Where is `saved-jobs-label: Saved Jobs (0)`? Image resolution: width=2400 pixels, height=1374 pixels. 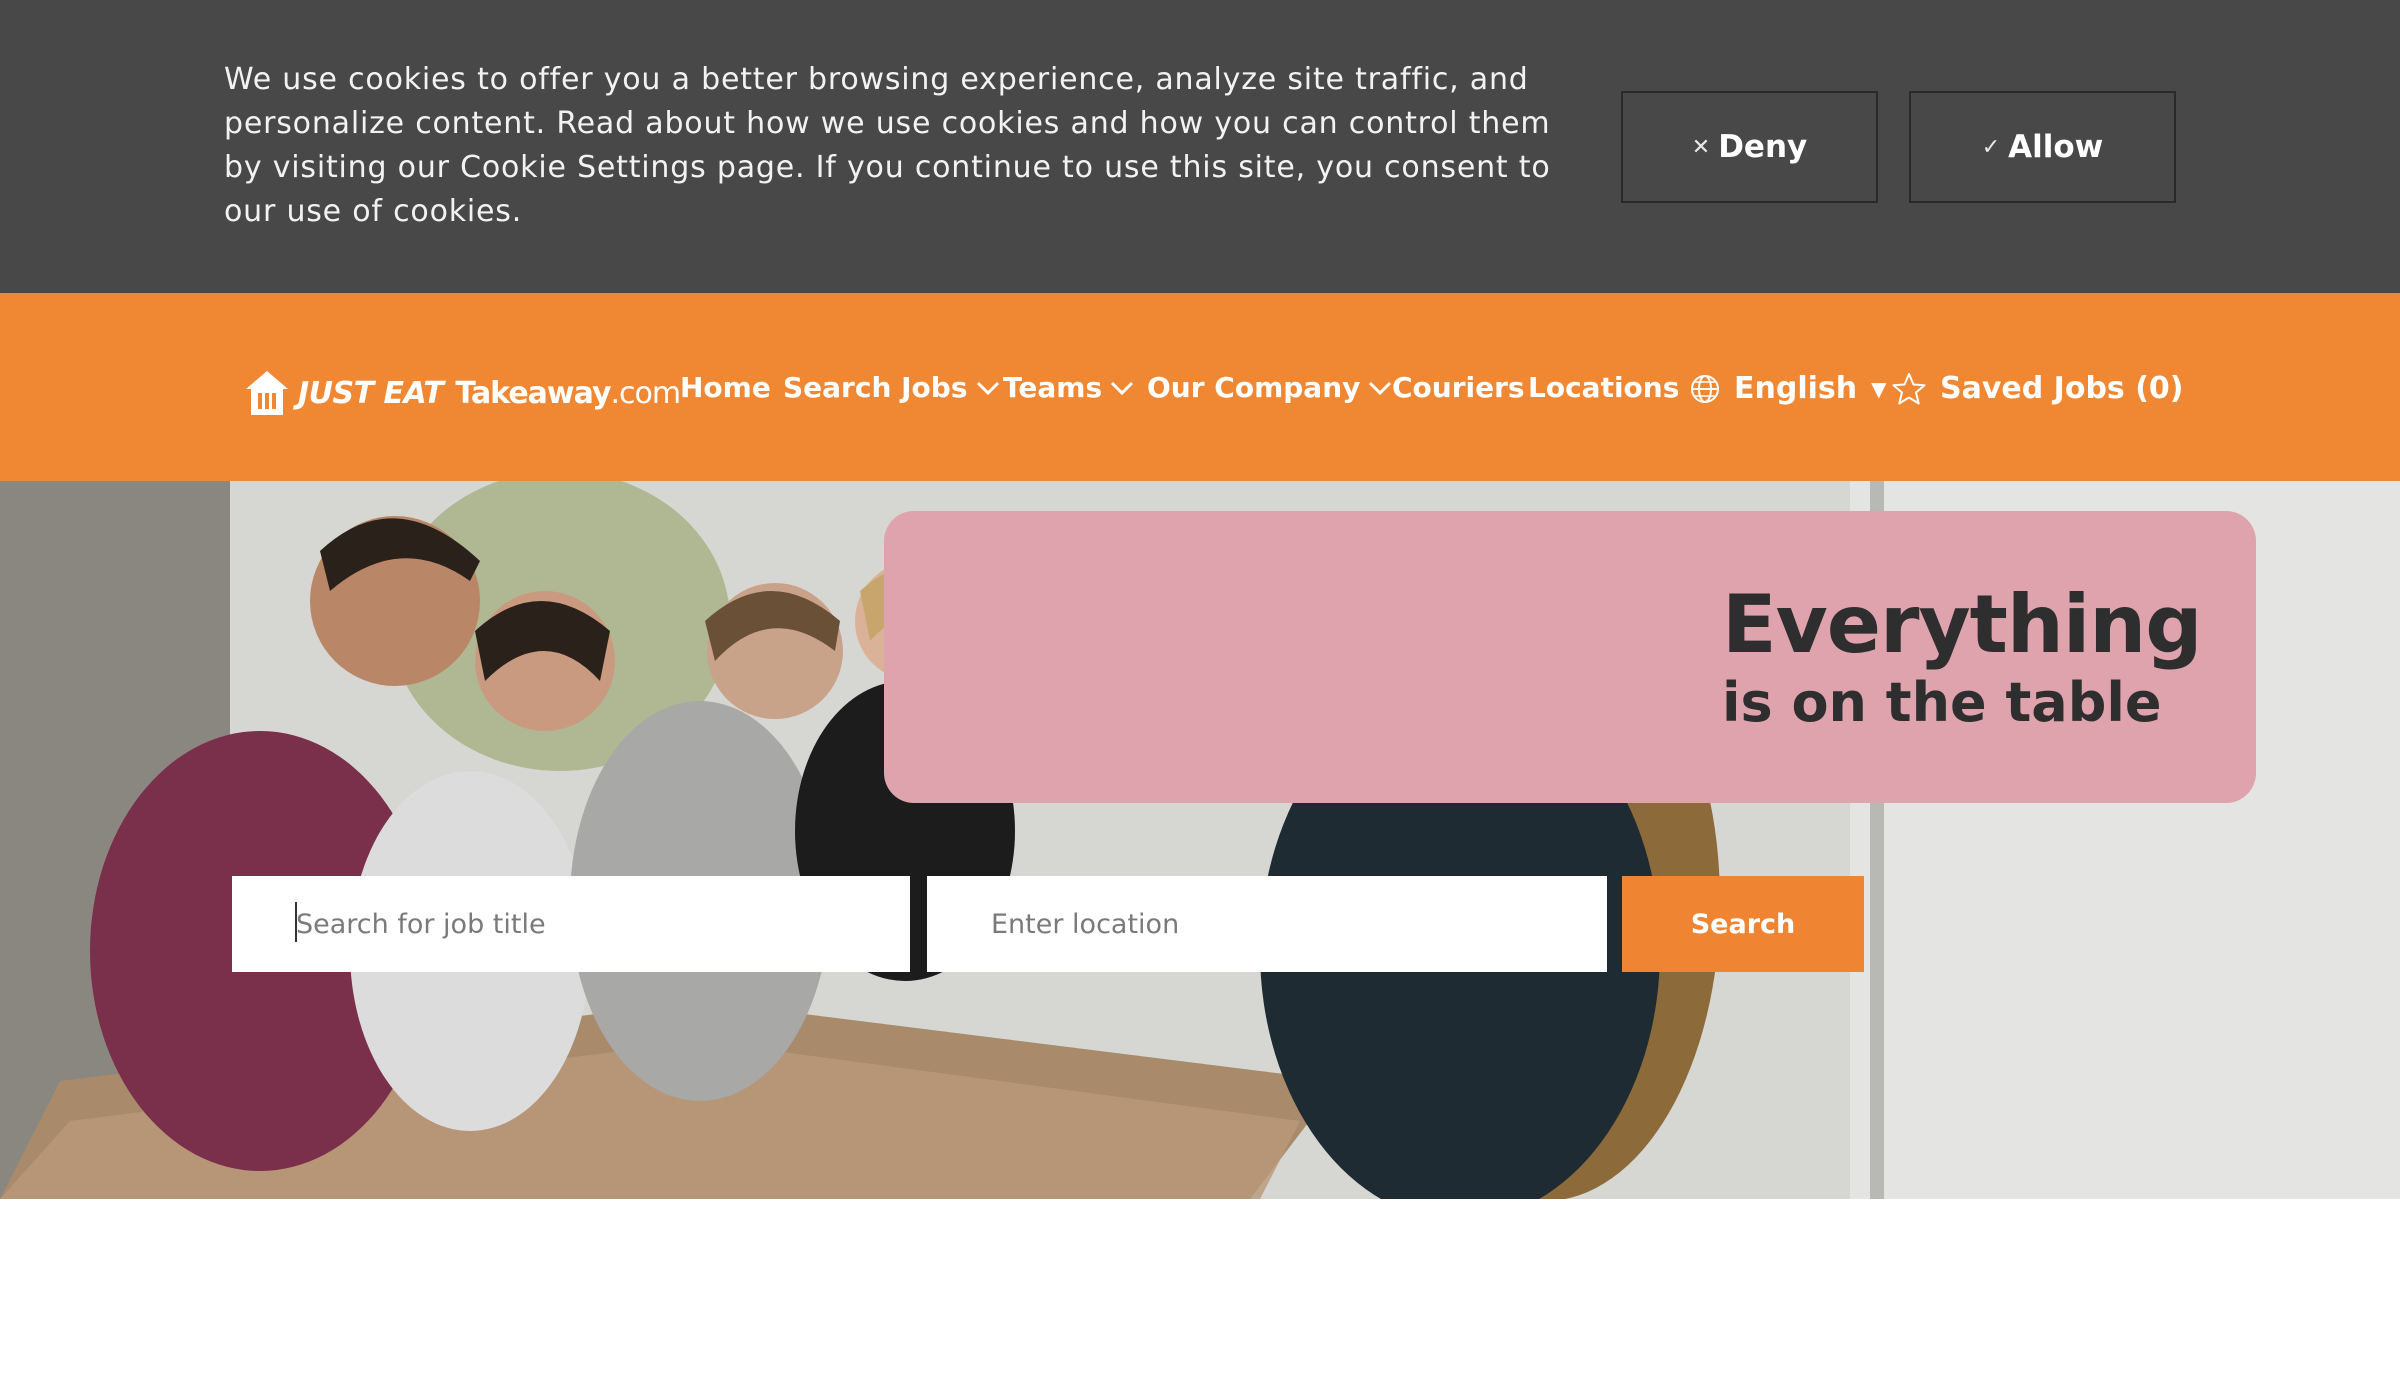
saved-jobs-label: Saved Jobs (0) is located at coordinates (2062, 388).